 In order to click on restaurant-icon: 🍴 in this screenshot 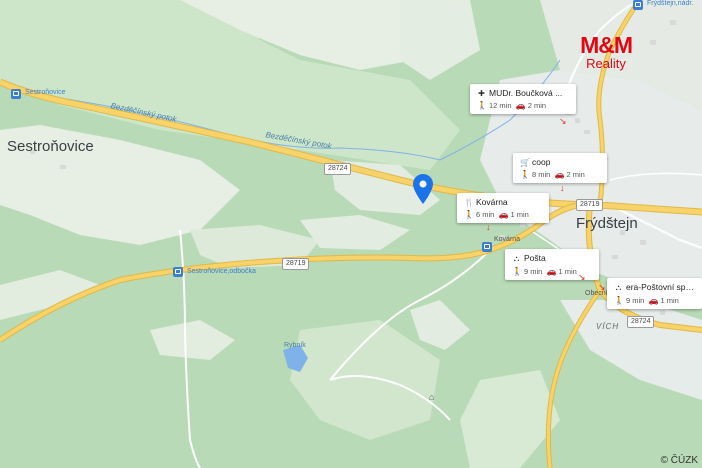, I will do `click(469, 202)`.